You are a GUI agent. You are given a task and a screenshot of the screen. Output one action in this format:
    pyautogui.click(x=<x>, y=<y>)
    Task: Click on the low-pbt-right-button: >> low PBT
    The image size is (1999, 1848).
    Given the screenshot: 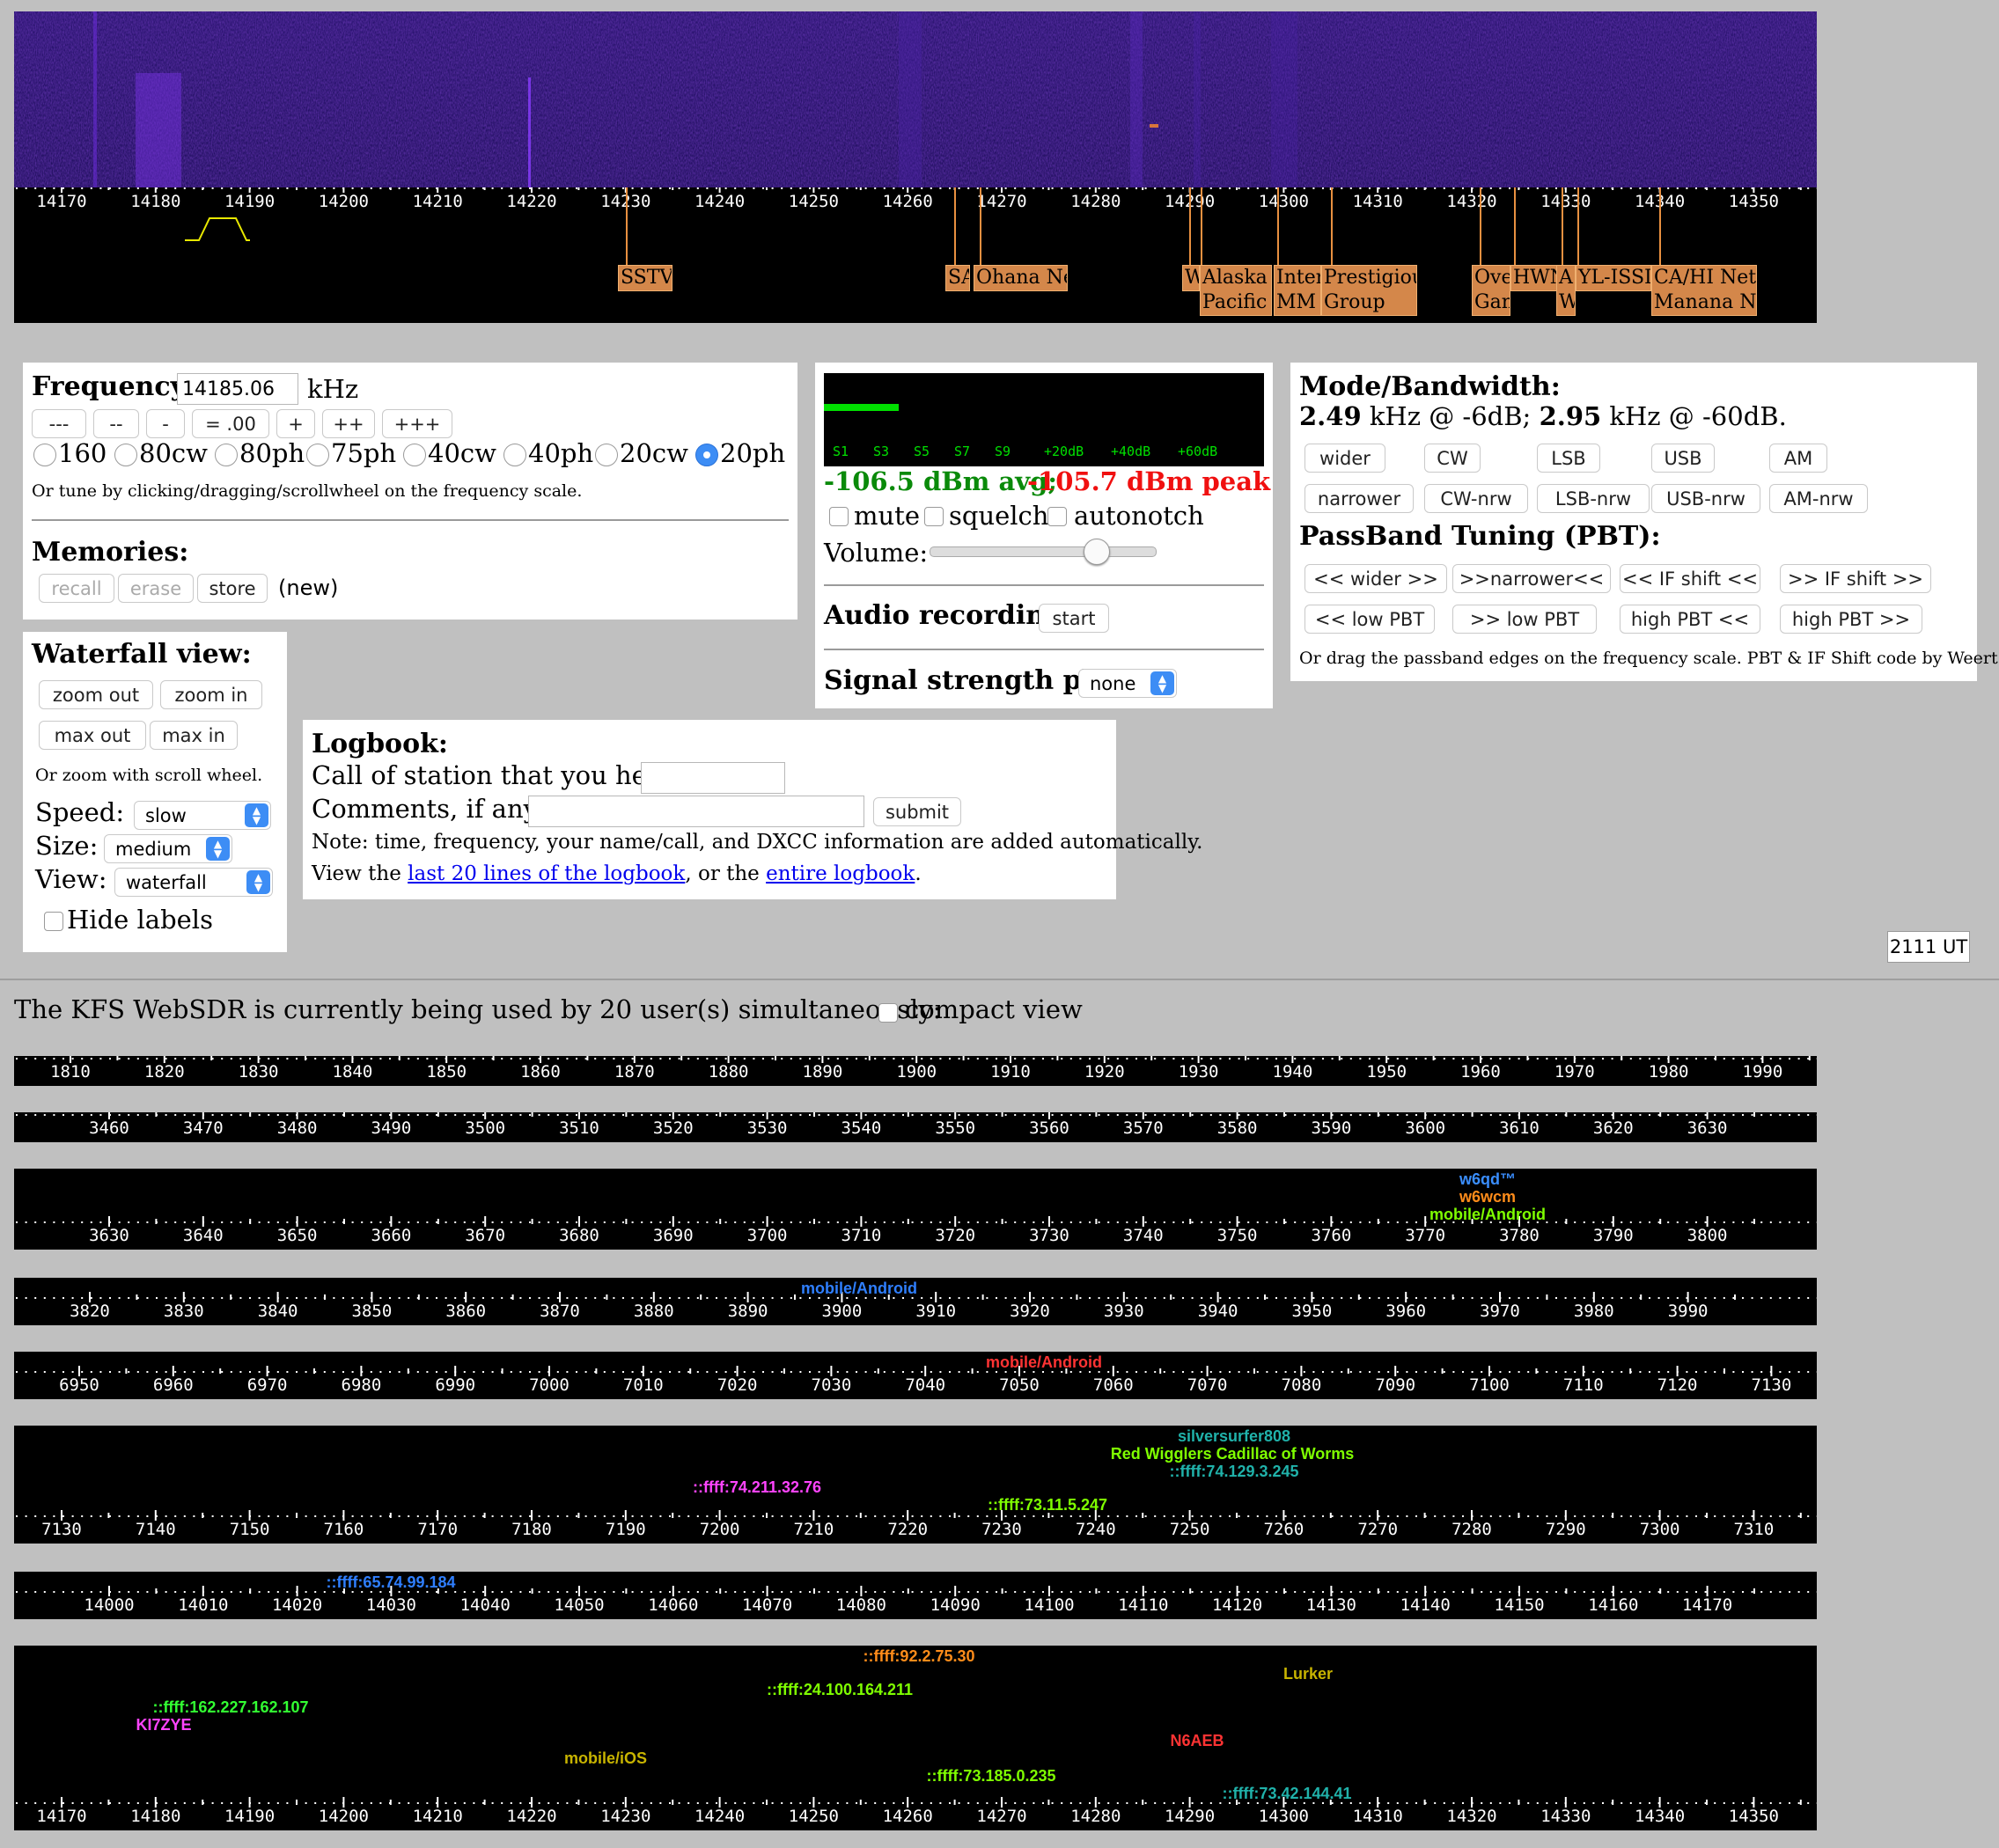 What is the action you would take?
    pyautogui.click(x=1524, y=619)
    